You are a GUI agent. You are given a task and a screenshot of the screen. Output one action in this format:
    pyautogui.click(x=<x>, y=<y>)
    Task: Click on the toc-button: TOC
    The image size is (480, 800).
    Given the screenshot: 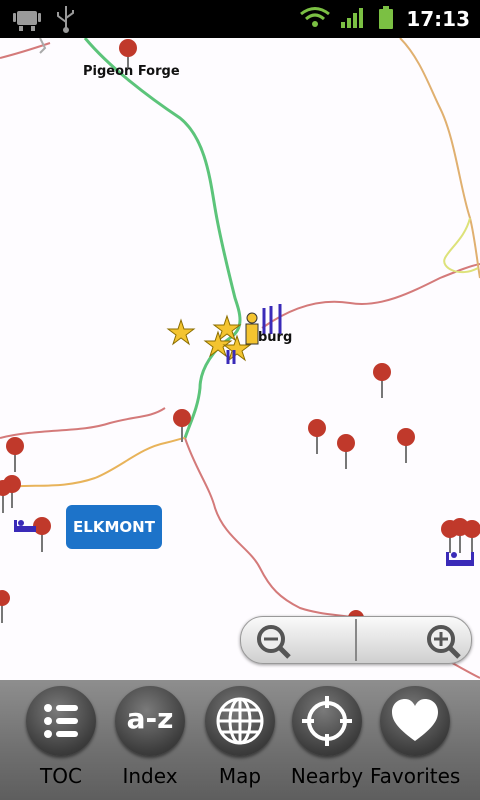 What is the action you would take?
    pyautogui.click(x=61, y=741)
    